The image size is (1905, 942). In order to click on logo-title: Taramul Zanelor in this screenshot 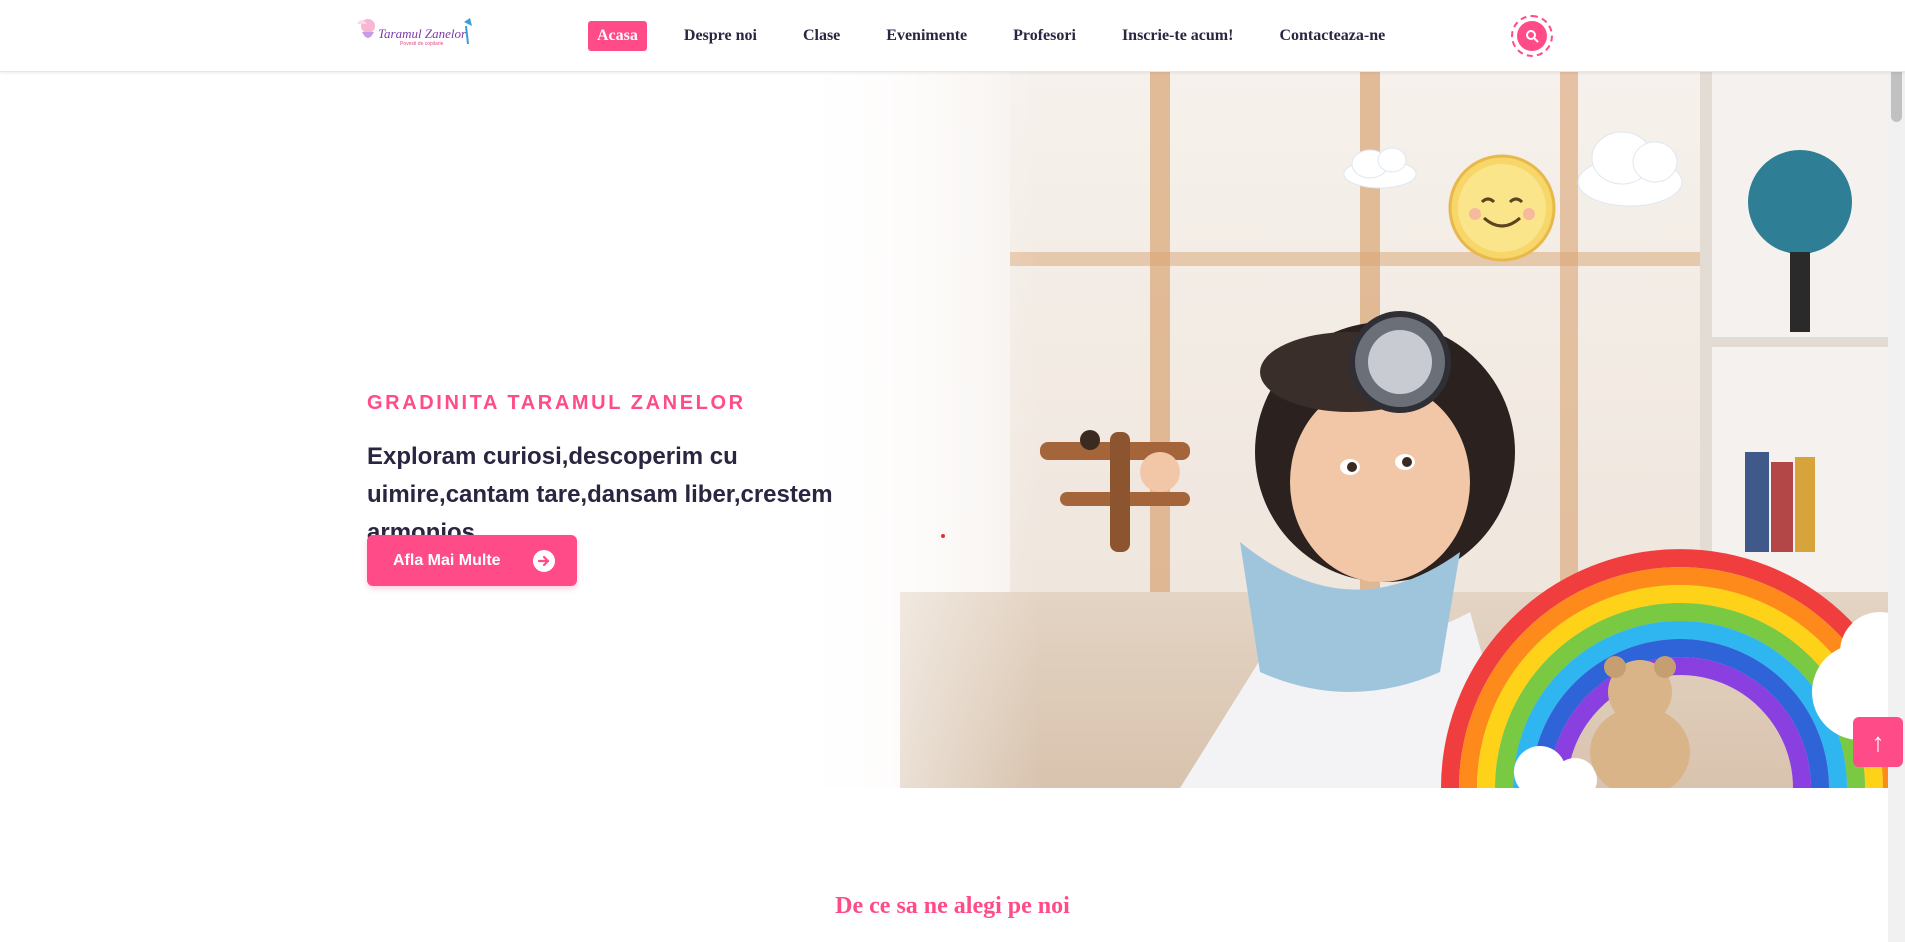, I will do `click(422, 33)`.